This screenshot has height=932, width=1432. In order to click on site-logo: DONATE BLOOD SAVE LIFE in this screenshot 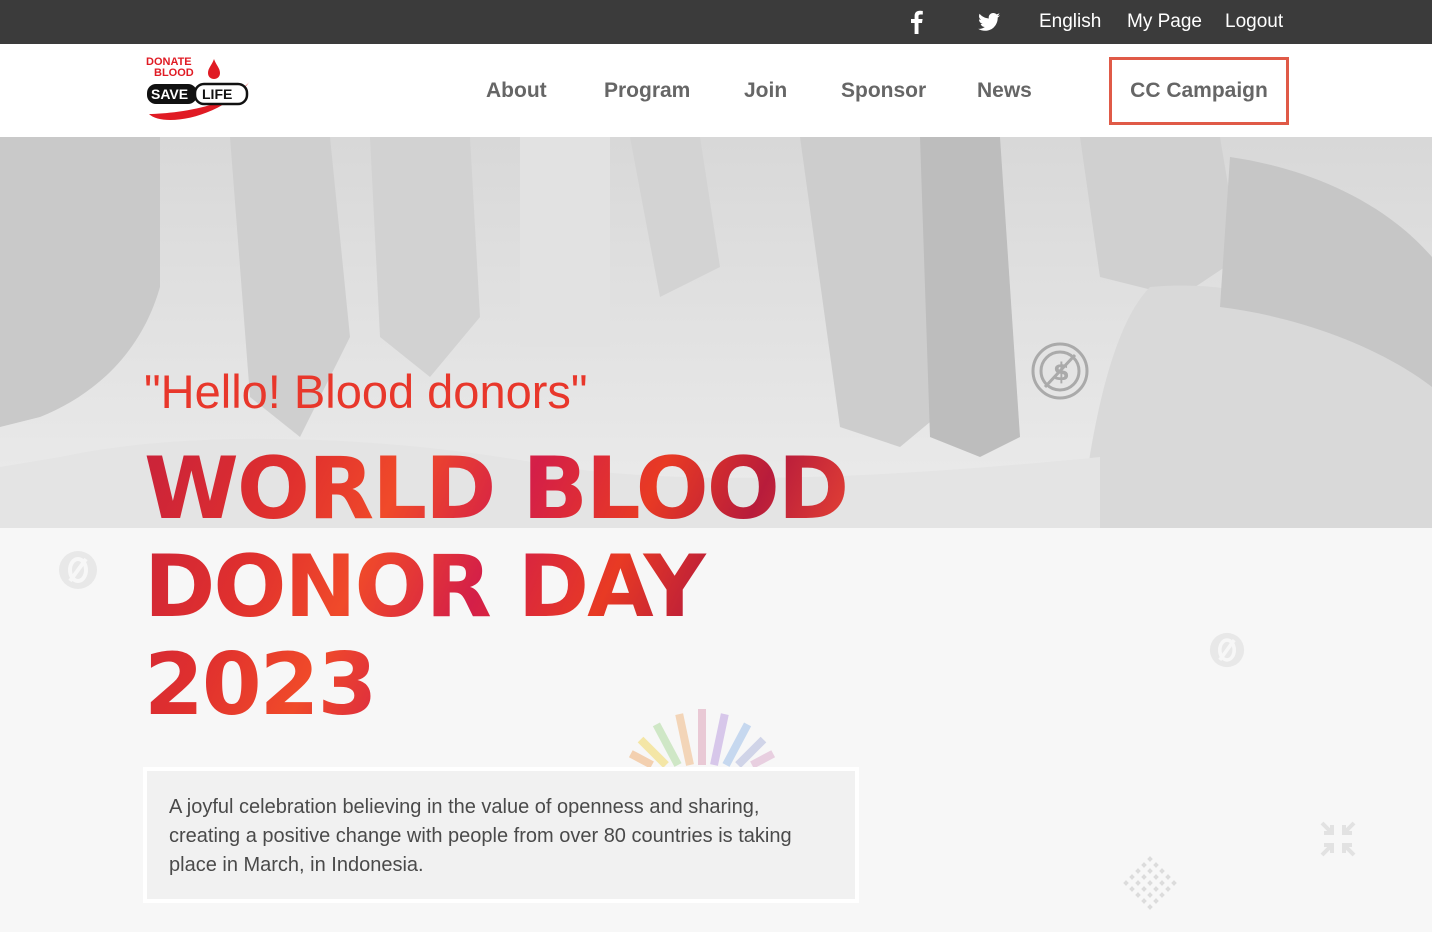, I will do `click(199, 90)`.